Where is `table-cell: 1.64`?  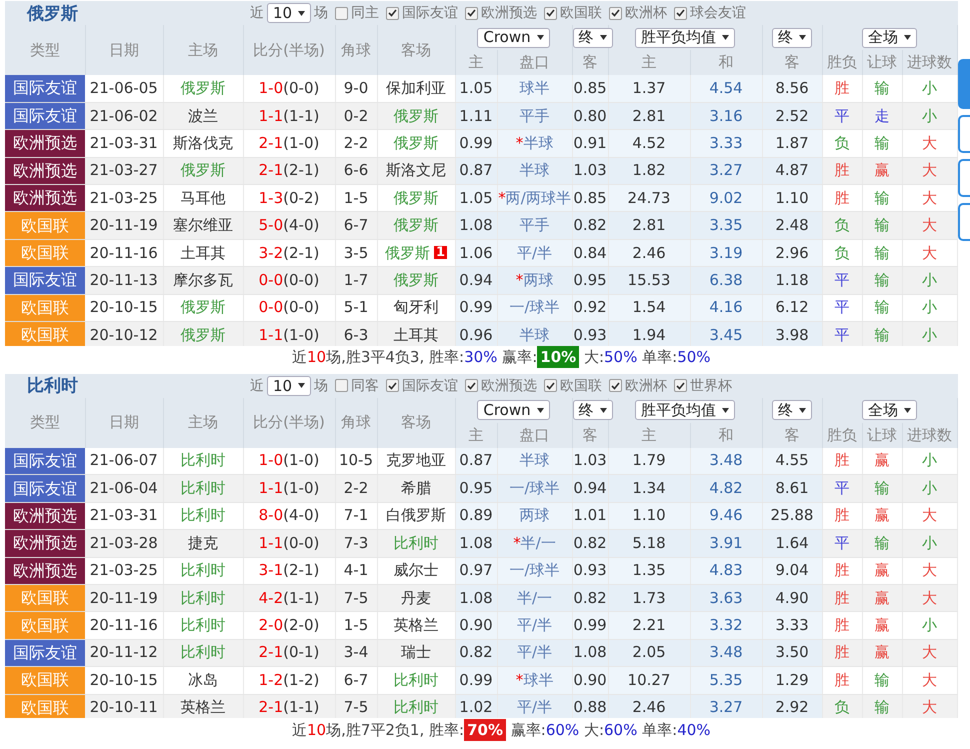 table-cell: 1.64 is located at coordinates (792, 544).